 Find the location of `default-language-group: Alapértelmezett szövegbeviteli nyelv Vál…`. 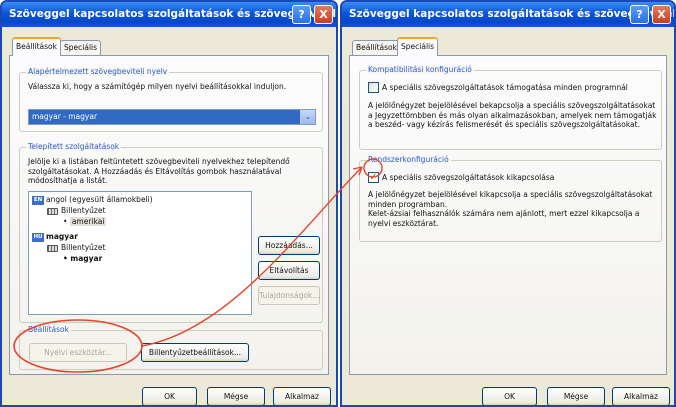

default-language-group: Alapértelmezett szövegbeviteli nyelv Vál… is located at coordinates (171, 99).